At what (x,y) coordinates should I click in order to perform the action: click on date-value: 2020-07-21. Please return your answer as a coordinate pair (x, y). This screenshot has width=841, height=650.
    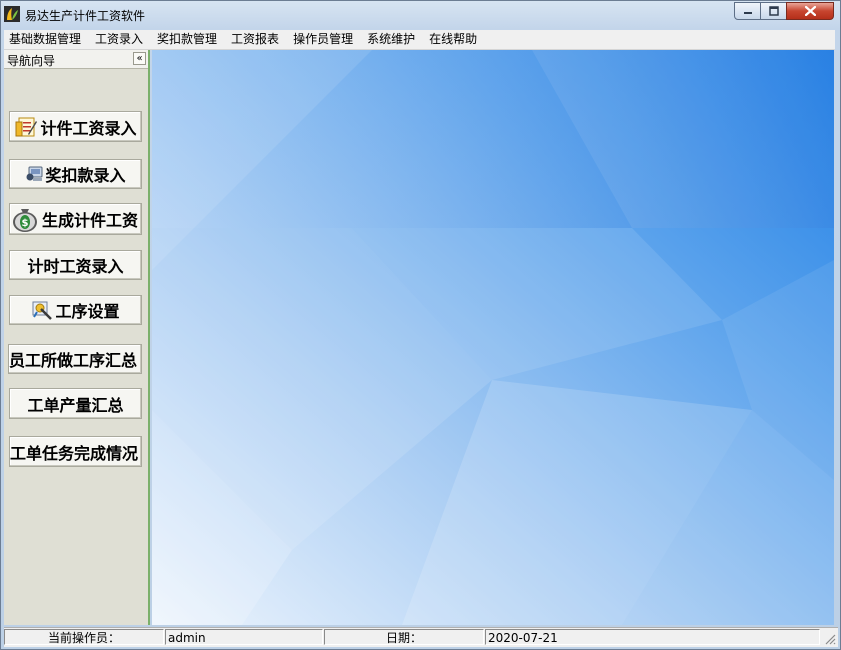
    Looking at the image, I should click on (652, 637).